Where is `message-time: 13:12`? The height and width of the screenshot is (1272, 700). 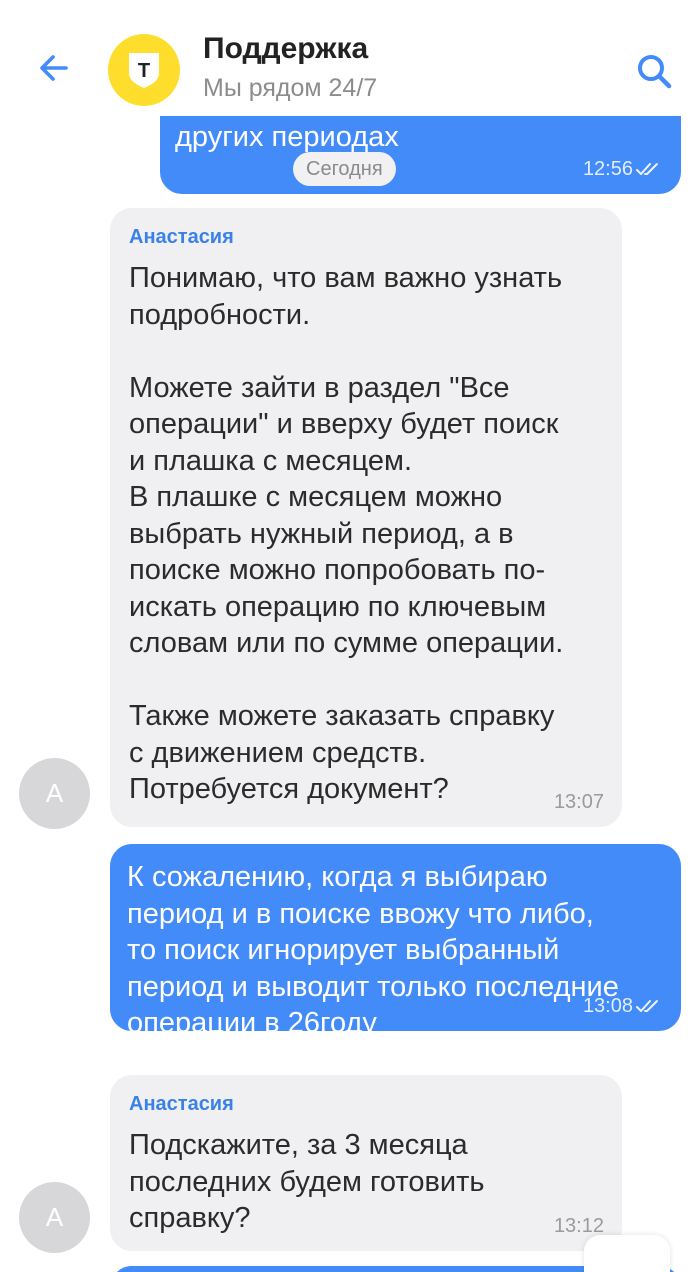
message-time: 13:12 is located at coordinates (578, 1226).